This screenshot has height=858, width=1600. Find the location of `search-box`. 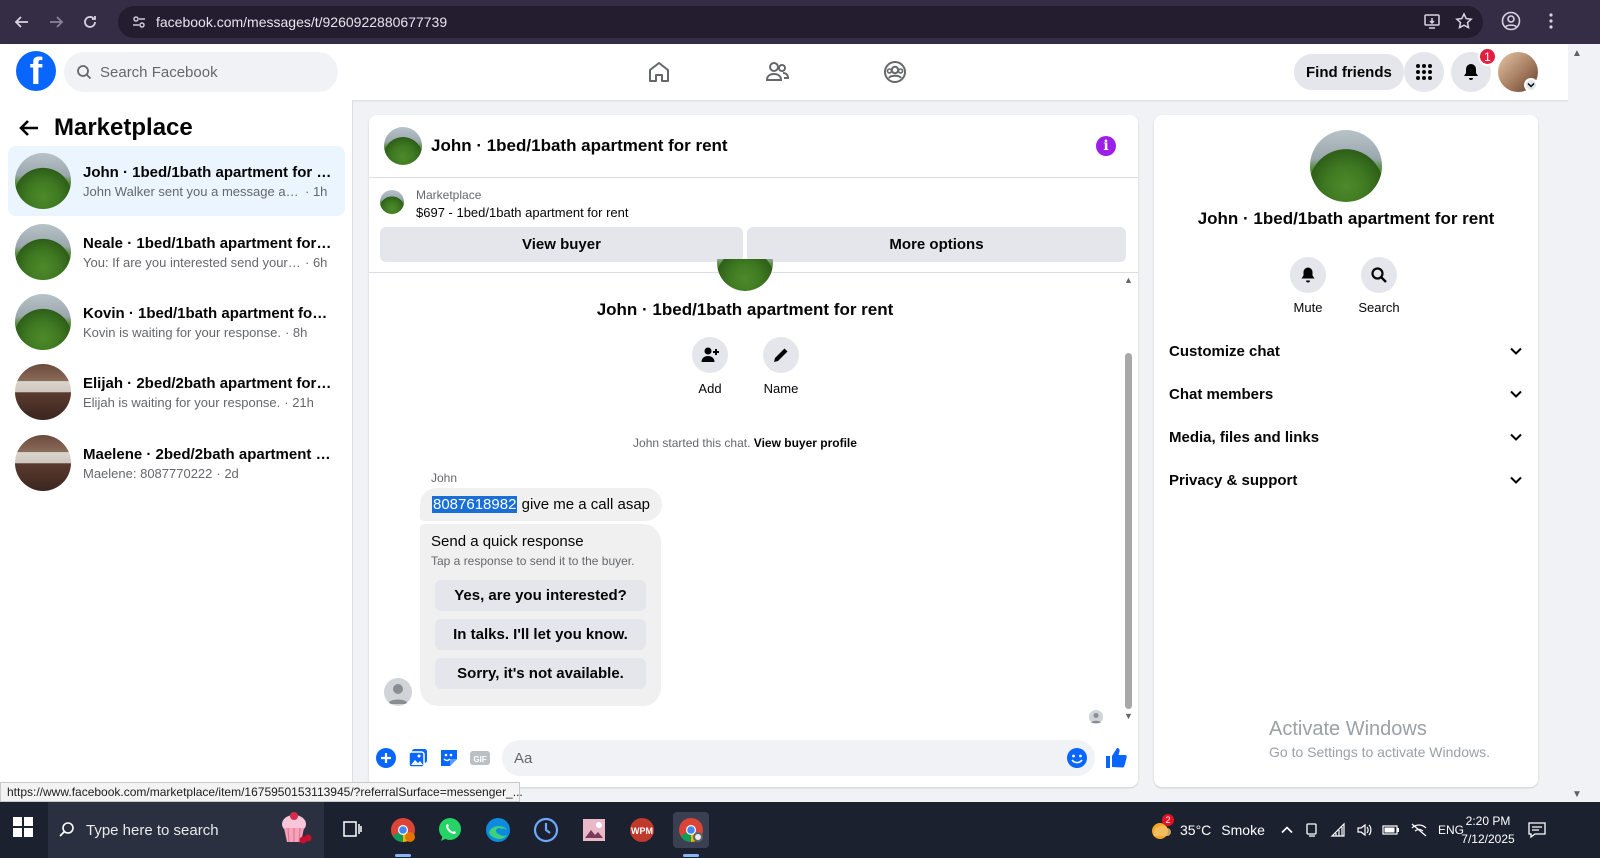

search-box is located at coordinates (201, 72).